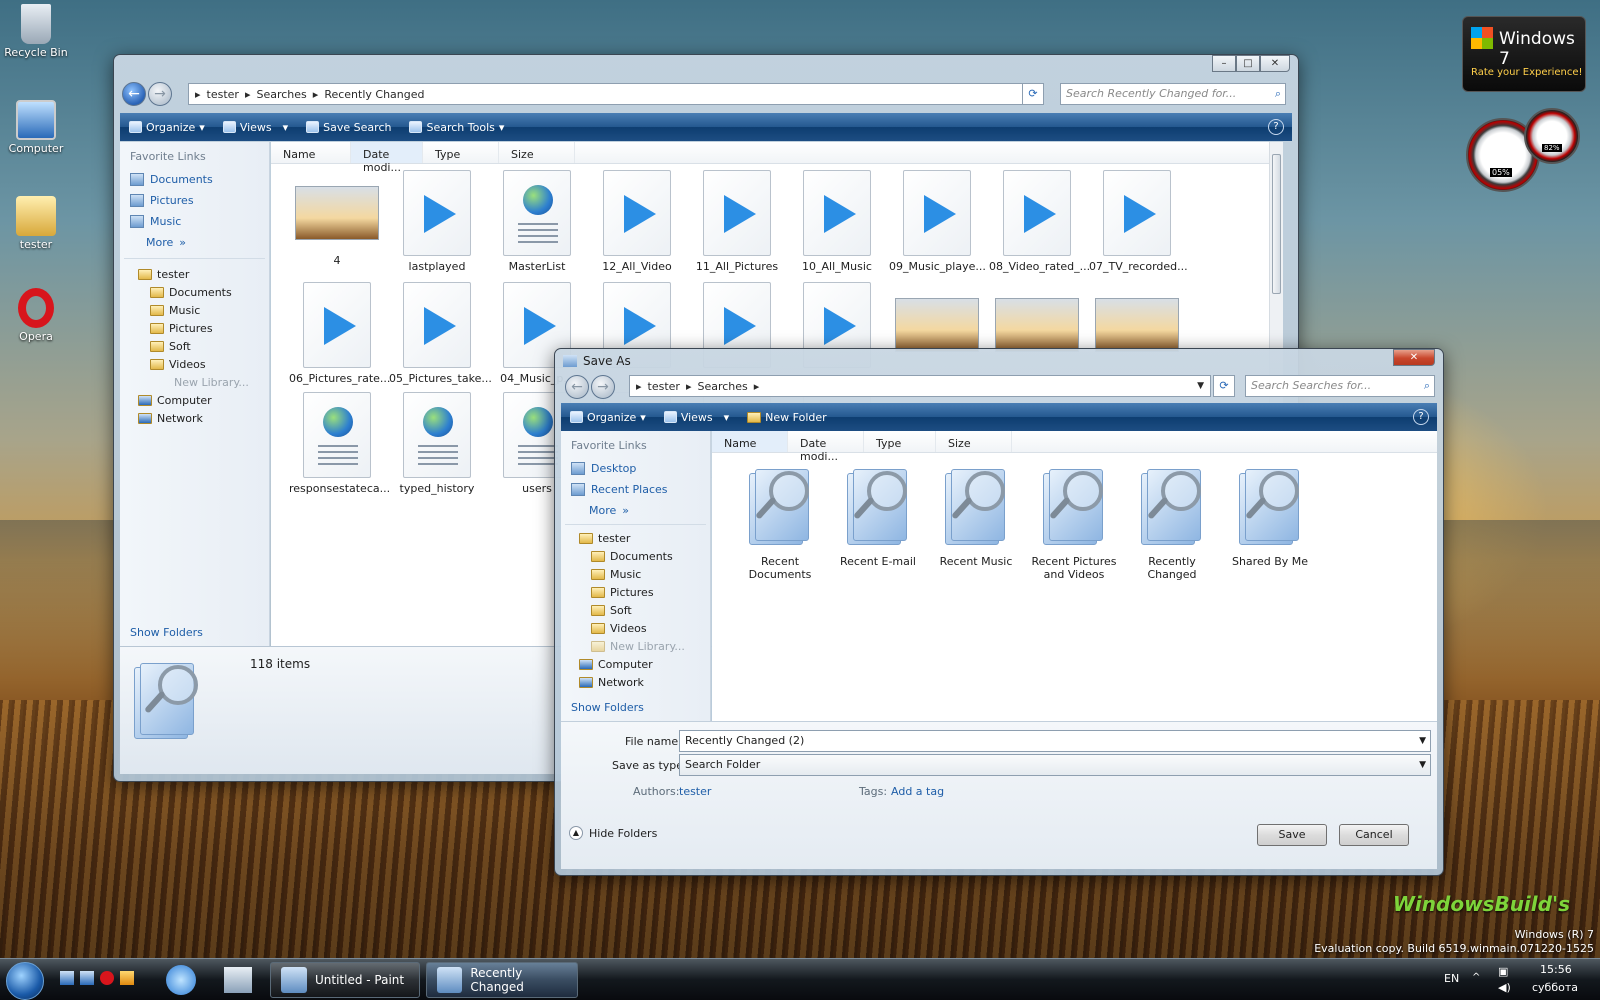 This screenshot has width=1600, height=1000. What do you see at coordinates (837, 221) in the screenshot?
I see `file-item: 10_All_Music` at bounding box center [837, 221].